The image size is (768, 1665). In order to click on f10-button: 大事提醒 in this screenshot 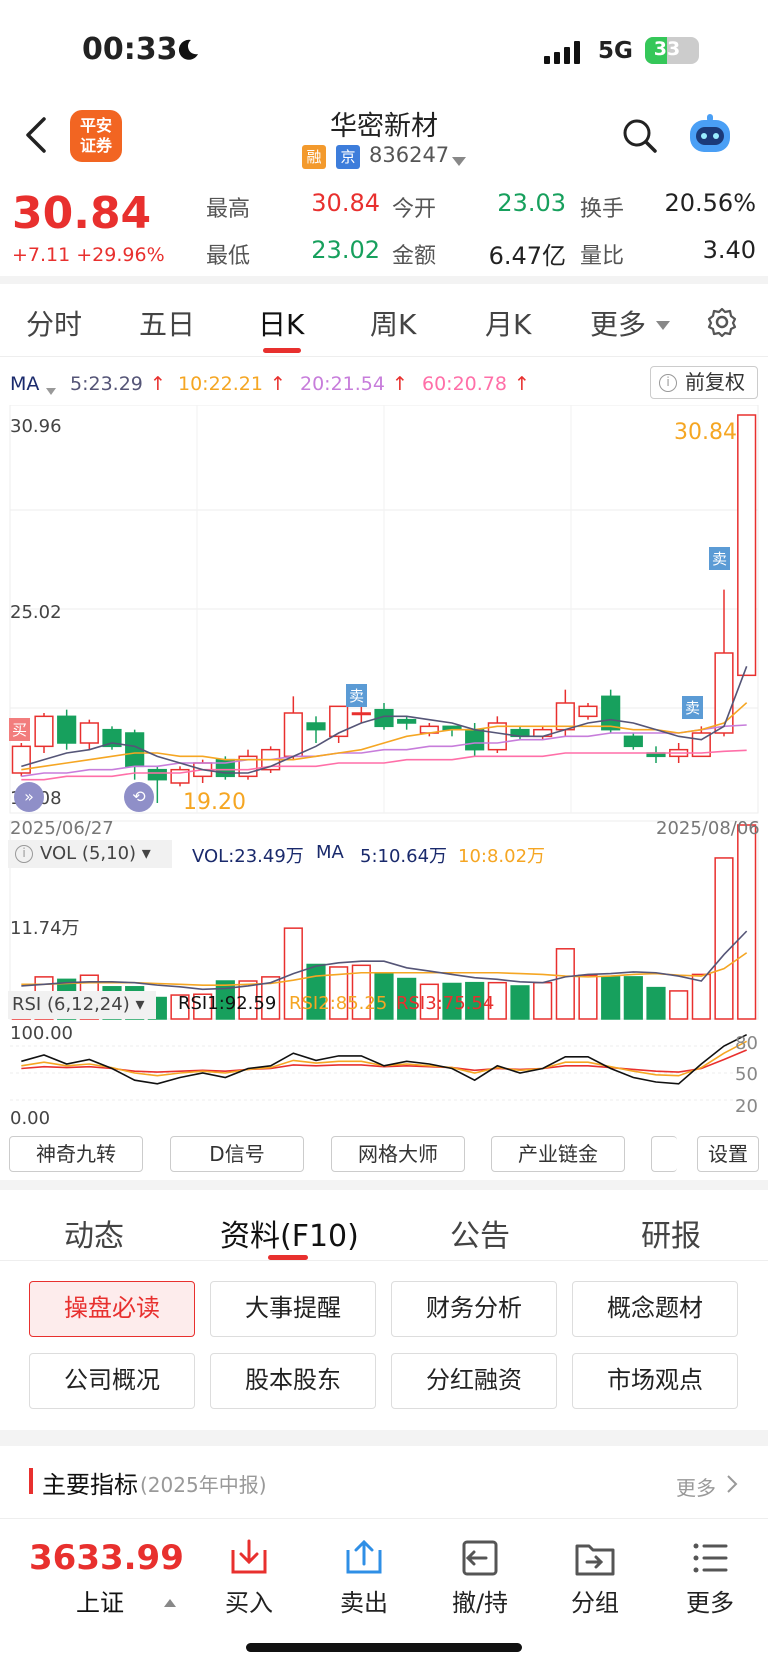, I will do `click(293, 1309)`.